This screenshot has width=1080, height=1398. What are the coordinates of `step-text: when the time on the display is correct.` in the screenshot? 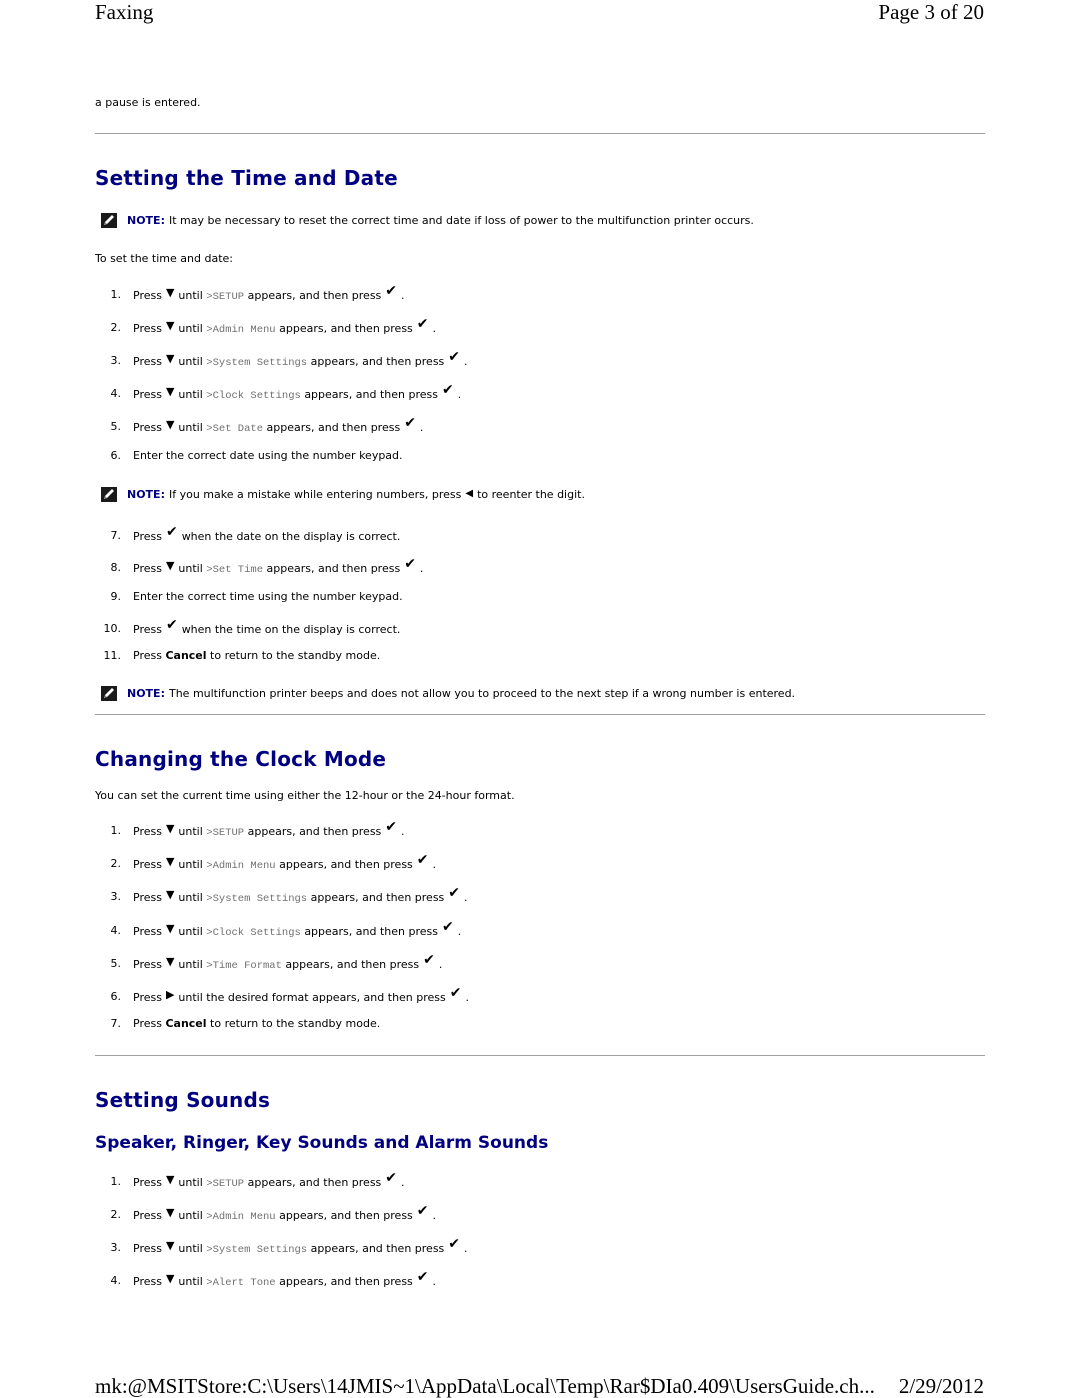 It's located at (291, 629).